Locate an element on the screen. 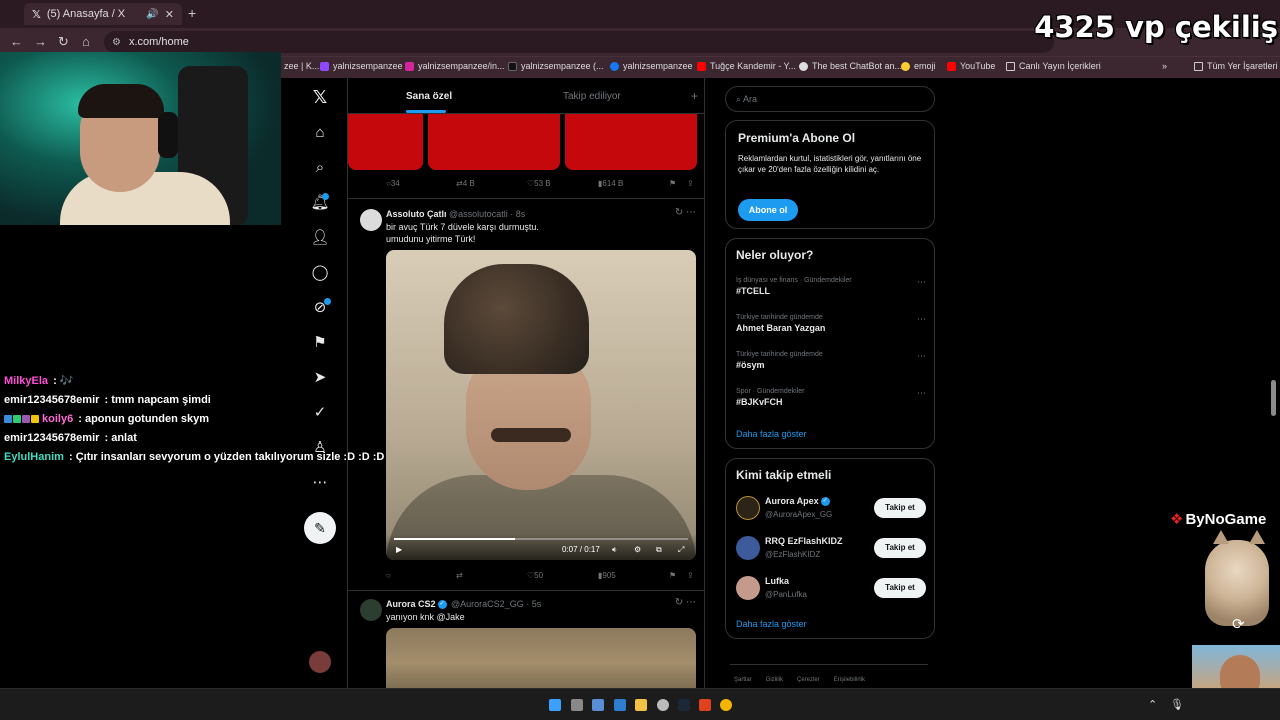 This screenshot has height=720, width=1280. url-input: ⚙ x.com/home is located at coordinates (579, 42).